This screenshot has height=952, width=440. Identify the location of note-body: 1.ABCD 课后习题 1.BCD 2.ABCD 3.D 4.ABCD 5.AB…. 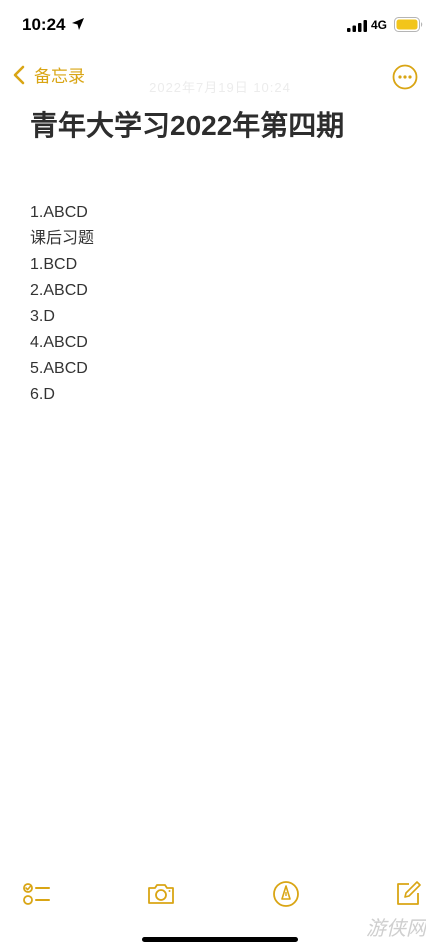
(62, 304).